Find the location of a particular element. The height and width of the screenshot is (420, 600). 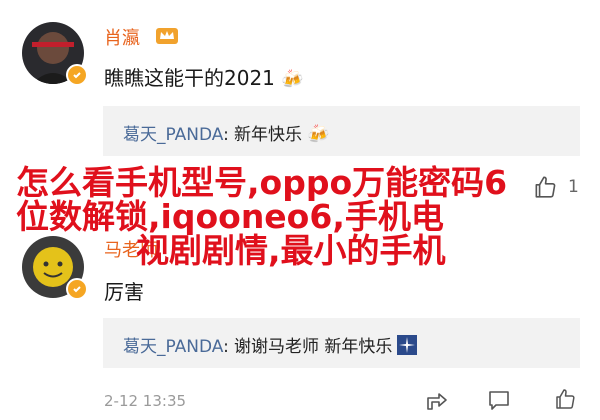

reply-preview: 葛天_PANDA: 谢谢马老师 新年快乐 is located at coordinates (341, 343).